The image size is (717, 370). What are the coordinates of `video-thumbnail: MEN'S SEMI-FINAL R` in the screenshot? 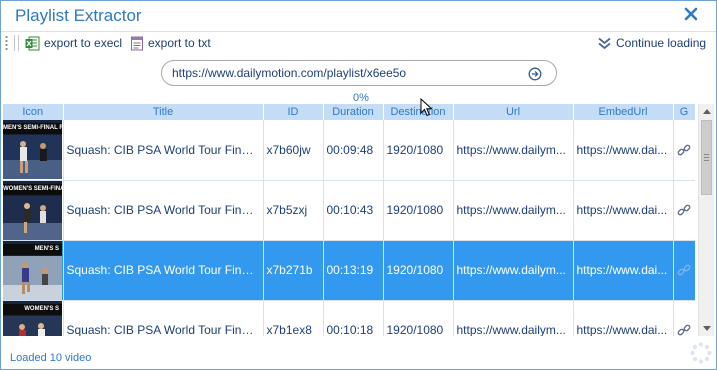 It's located at (32, 149).